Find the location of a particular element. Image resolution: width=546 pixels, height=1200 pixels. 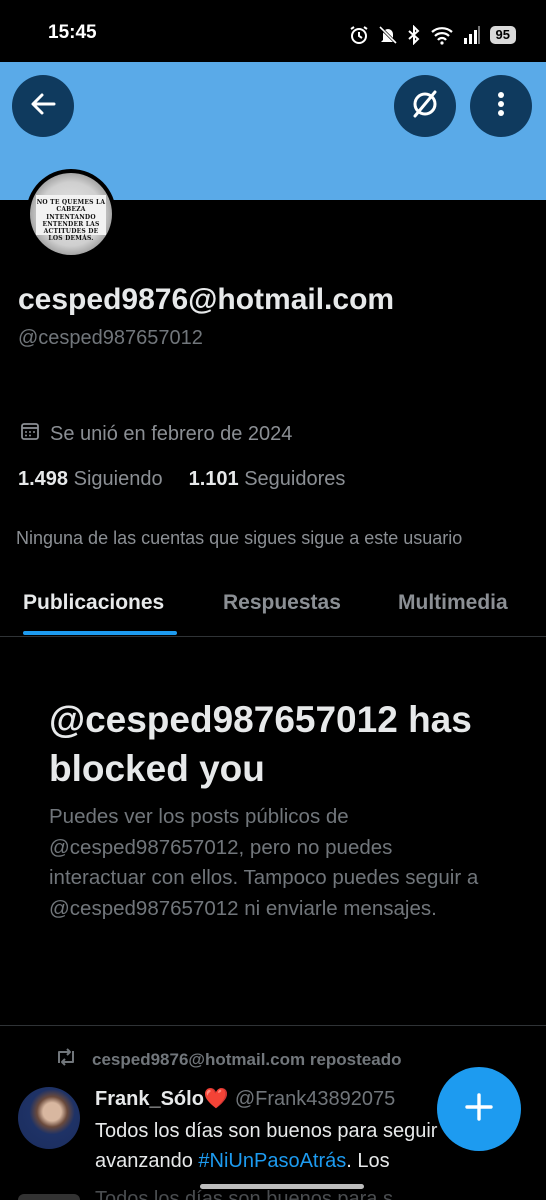

battery-indicator: 95 is located at coordinates (502, 35).